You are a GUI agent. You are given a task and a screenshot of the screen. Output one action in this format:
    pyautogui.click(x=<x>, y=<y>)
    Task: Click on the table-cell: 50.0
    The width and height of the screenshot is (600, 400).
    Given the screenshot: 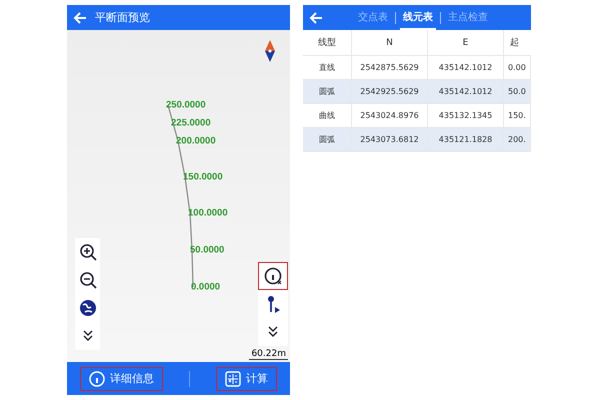 What is the action you would take?
    pyautogui.click(x=517, y=92)
    